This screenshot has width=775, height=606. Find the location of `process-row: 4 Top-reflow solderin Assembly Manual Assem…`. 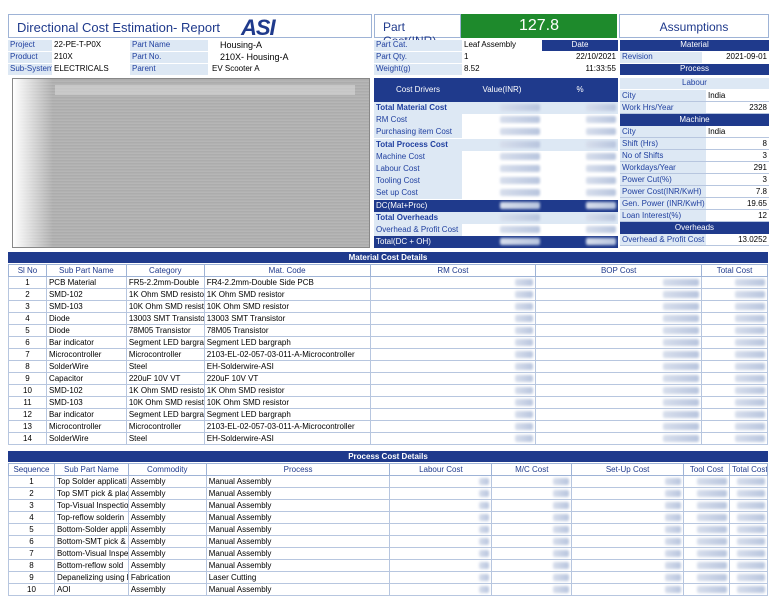

process-row: 4 Top-reflow solderin Assembly Manual Assem… is located at coordinates (388, 517).